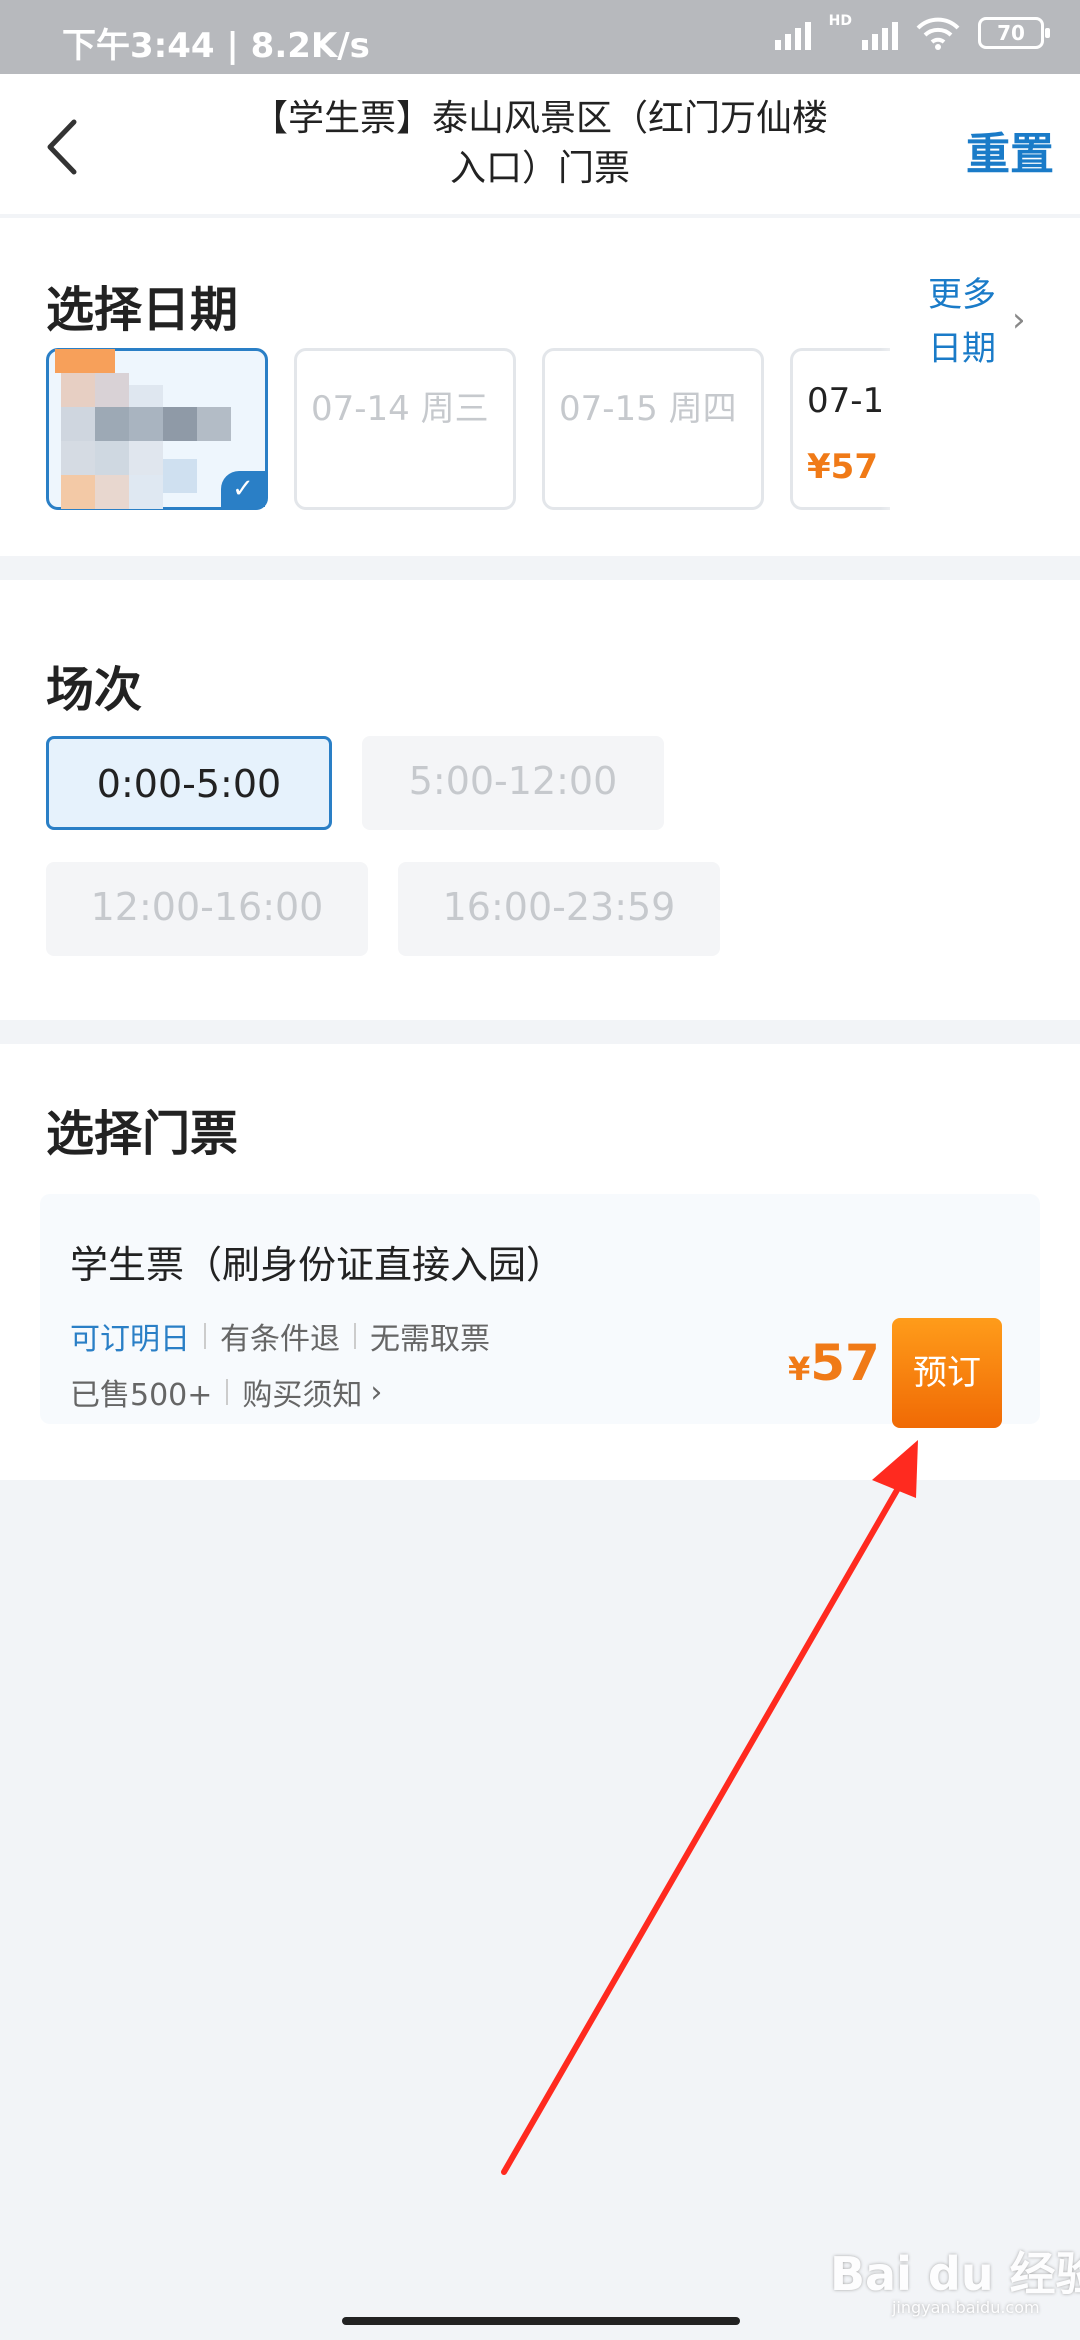 The image size is (1080, 2340). I want to click on ticket-name: 学生票（刷身份证直接入园）, so click(317, 1265).